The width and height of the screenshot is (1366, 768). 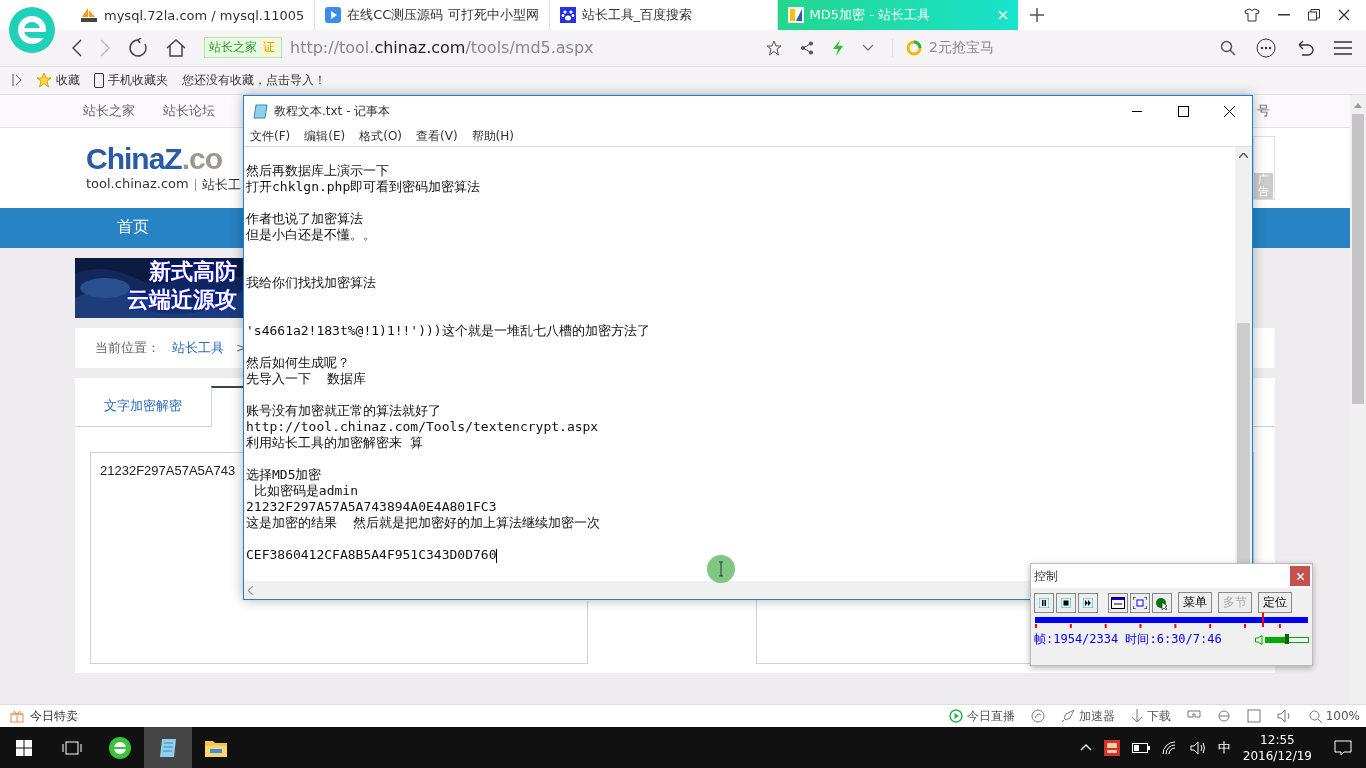 I want to click on site-section: 站长工, so click(x=221, y=184).